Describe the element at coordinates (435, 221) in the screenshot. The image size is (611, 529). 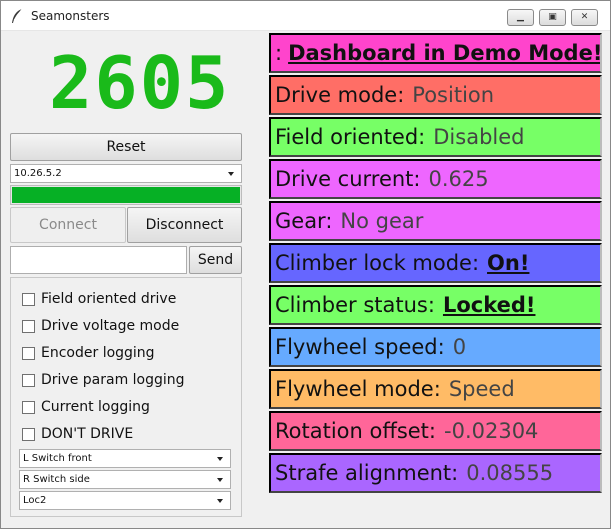
I see `status-row-gear: Gear: No gear` at that location.